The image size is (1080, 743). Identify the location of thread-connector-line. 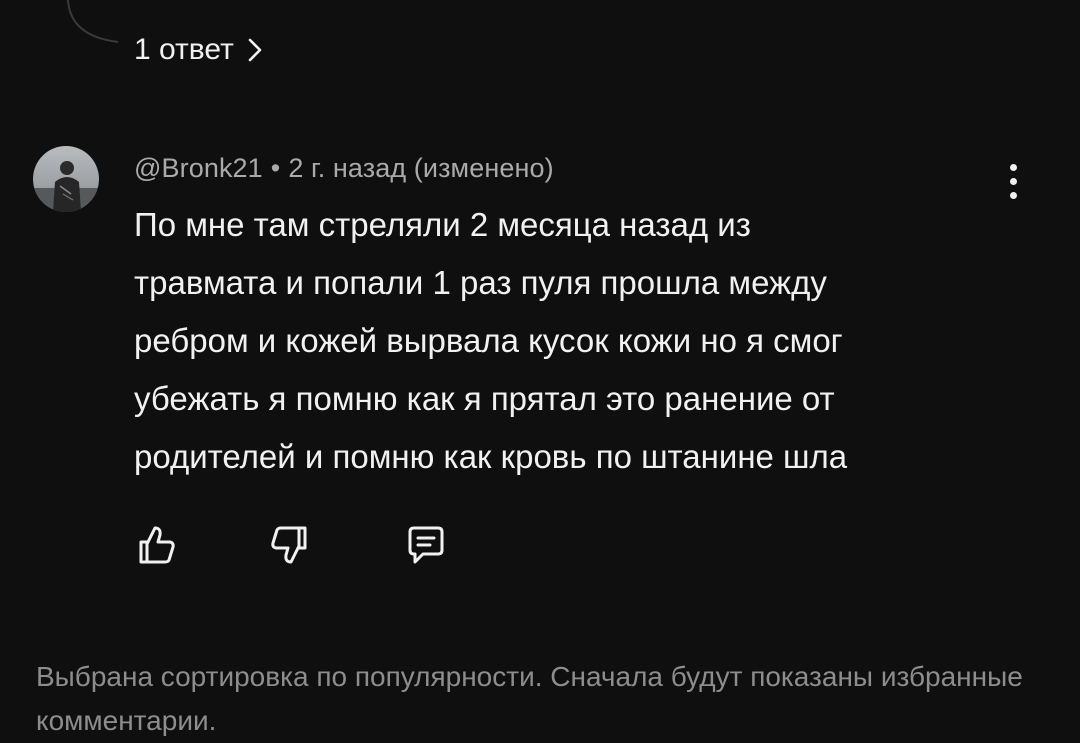
(93, 21).